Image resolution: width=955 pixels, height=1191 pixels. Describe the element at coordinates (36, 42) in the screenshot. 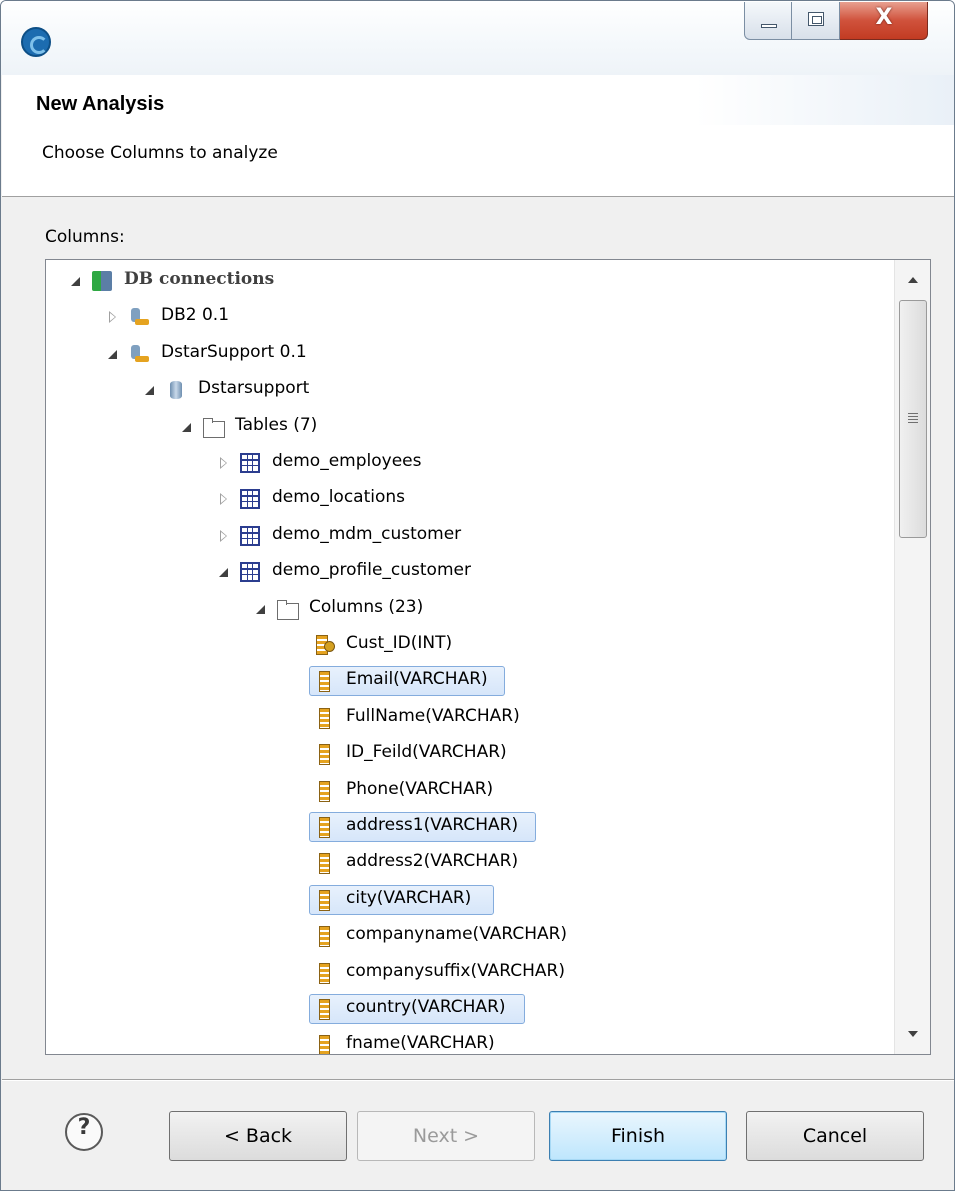

I see `talend-app-icon` at that location.